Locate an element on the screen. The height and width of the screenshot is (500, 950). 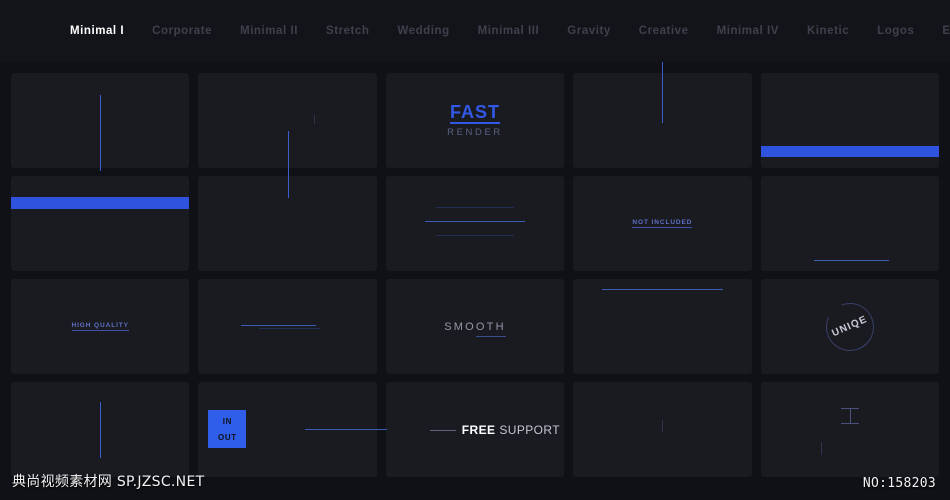
tab-stretch: Stretch is located at coordinates (347, 31).